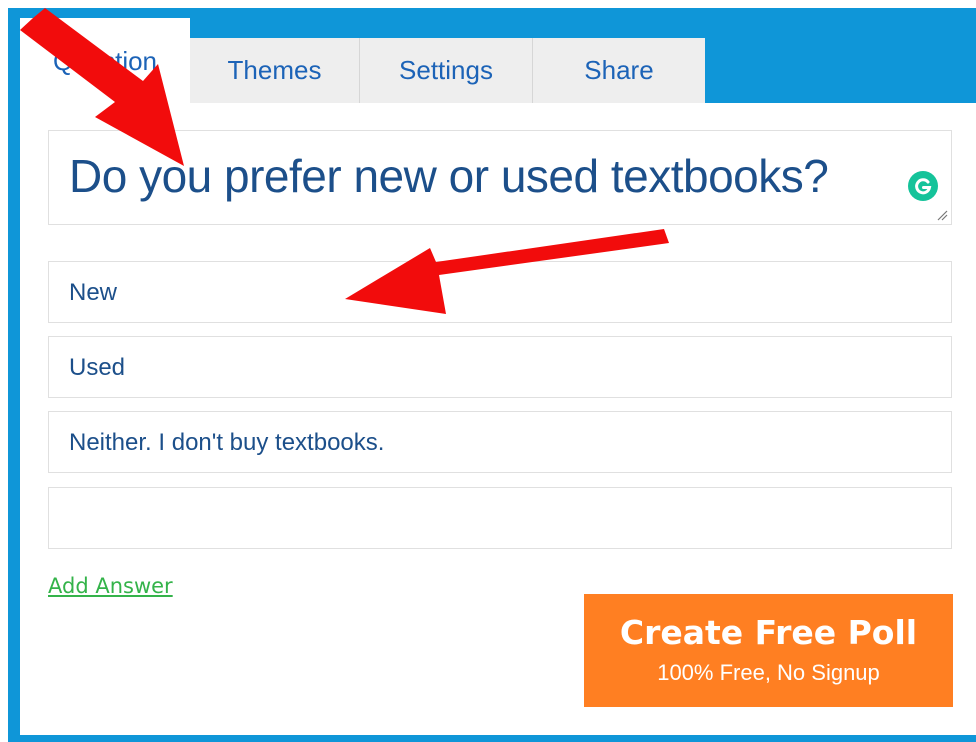 This screenshot has width=976, height=742. What do you see at coordinates (923, 186) in the screenshot?
I see `grammarly-icon` at bounding box center [923, 186].